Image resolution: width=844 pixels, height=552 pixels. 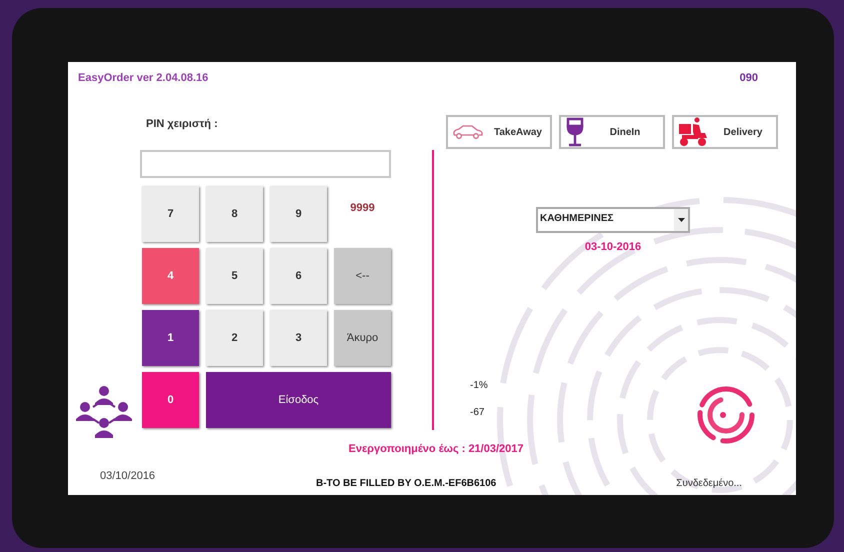 What do you see at coordinates (613, 247) in the screenshot?
I see `menu-date: 03-10-2016` at bounding box center [613, 247].